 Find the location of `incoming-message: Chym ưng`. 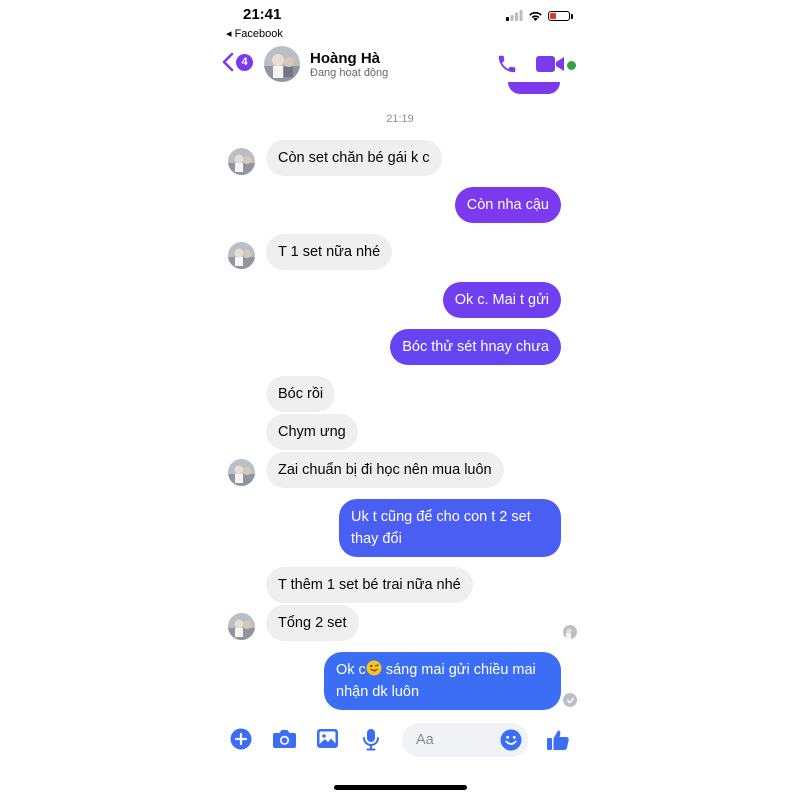

incoming-message: Chym ưng is located at coordinates (312, 432).